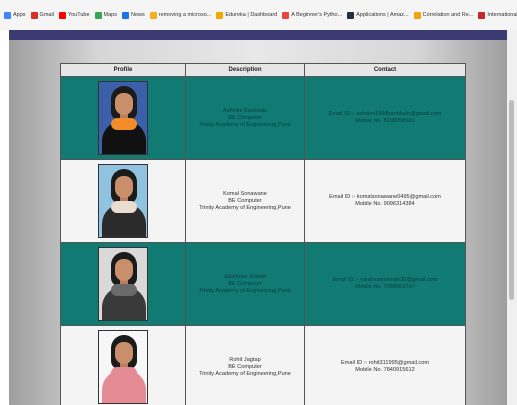  Describe the element at coordinates (385, 370) in the screenshot. I see `member-mobile: Mobile No. 7840915612` at that location.